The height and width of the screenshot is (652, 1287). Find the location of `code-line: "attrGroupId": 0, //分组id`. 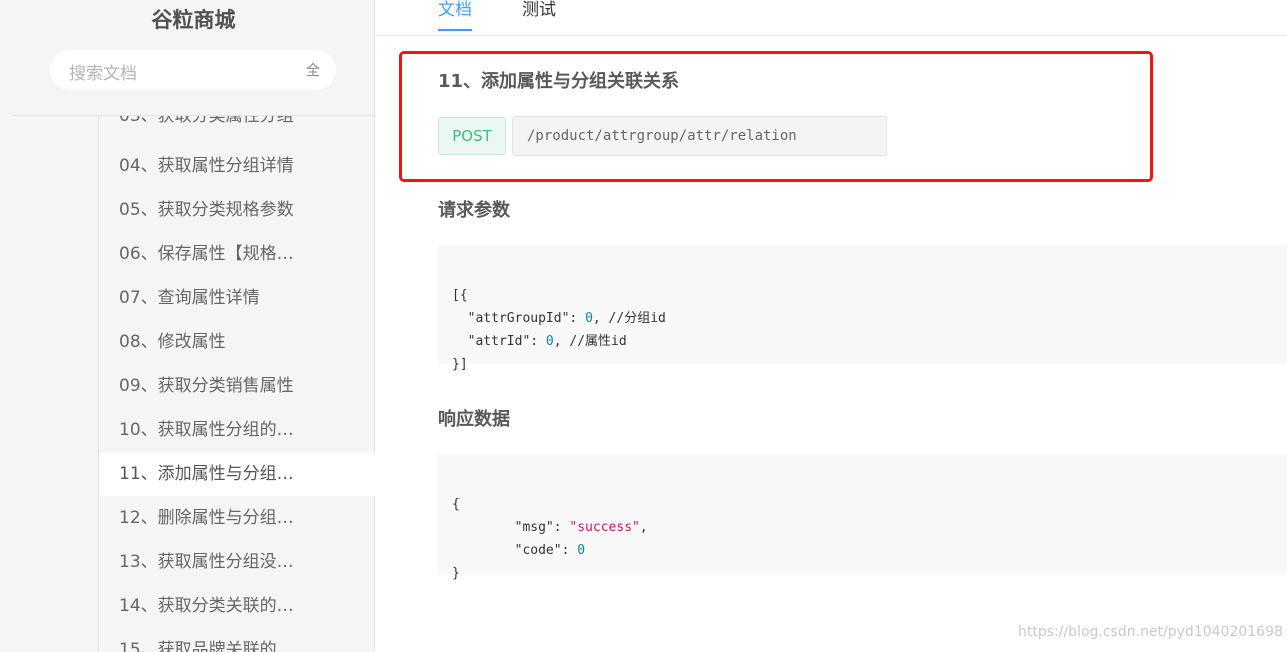

code-line: "attrGroupId": 0, //分组id is located at coordinates (559, 318).